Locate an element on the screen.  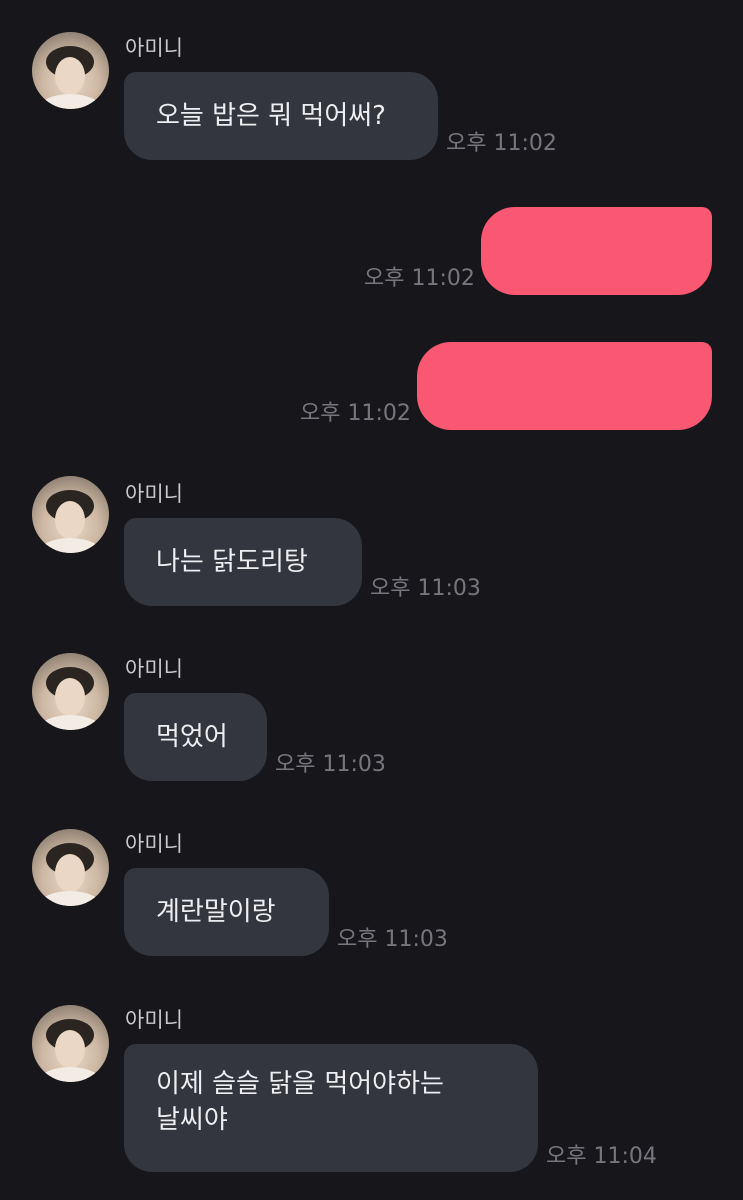
message-bubble: 이제 슬슬 닭을 먹어야하는 날씨야 is located at coordinates (331, 1108).